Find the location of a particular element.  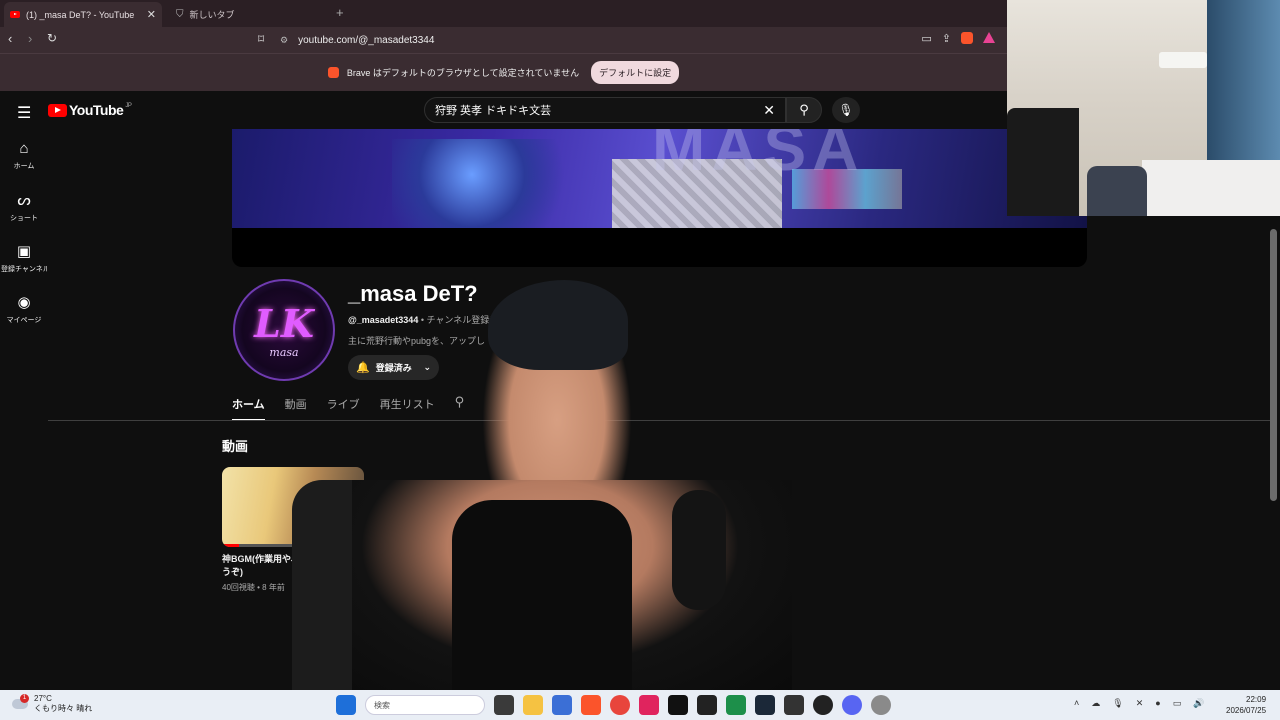

brave-rewards-icon is located at coordinates (989, 37).